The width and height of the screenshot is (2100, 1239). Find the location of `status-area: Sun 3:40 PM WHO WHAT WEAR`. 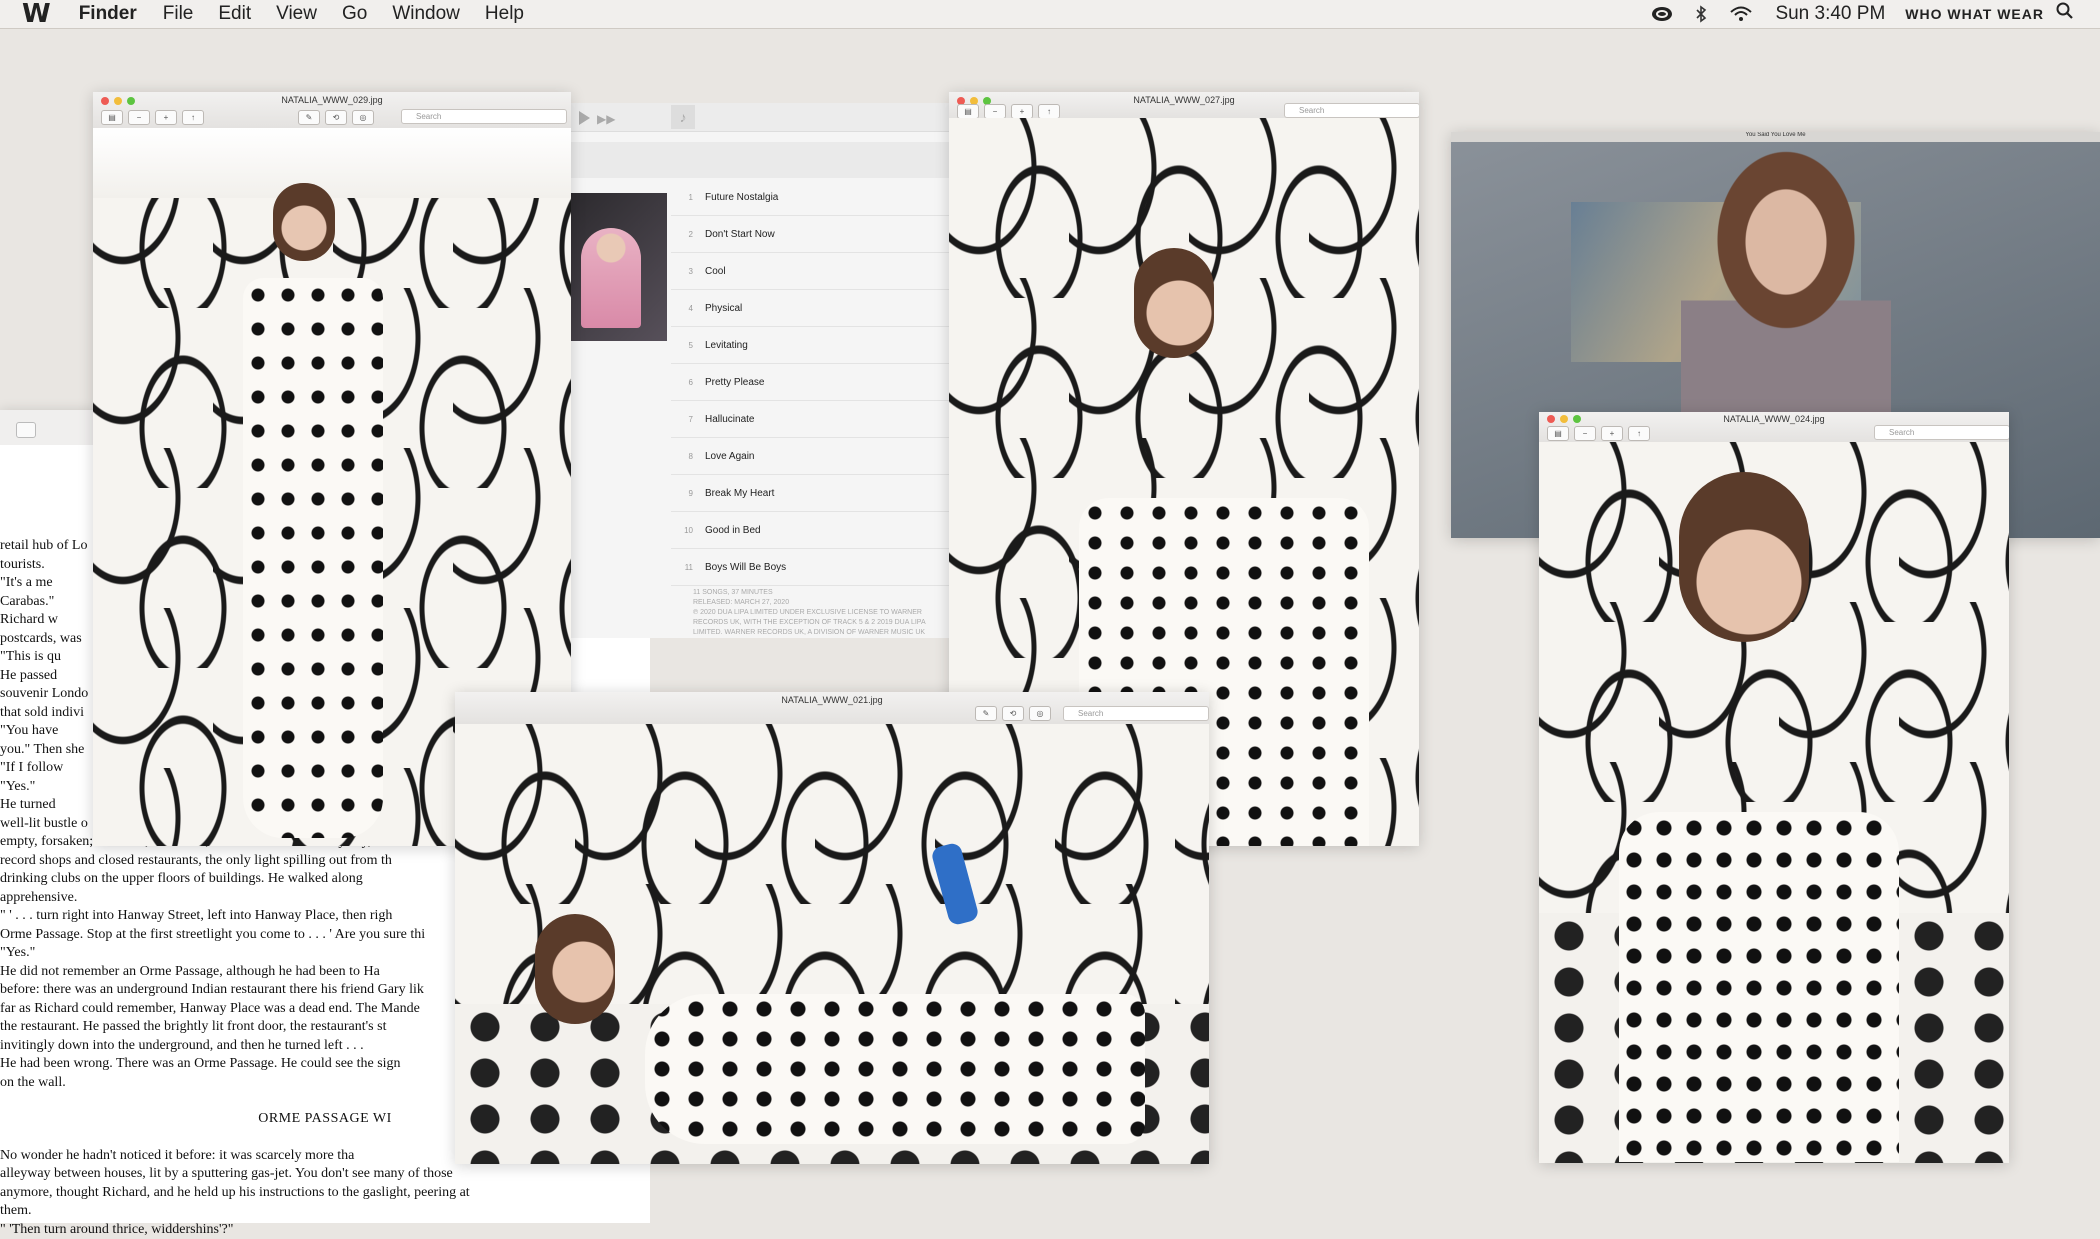

status-area: Sun 3:40 PM WHO WHAT WEAR is located at coordinates (1875, 14).